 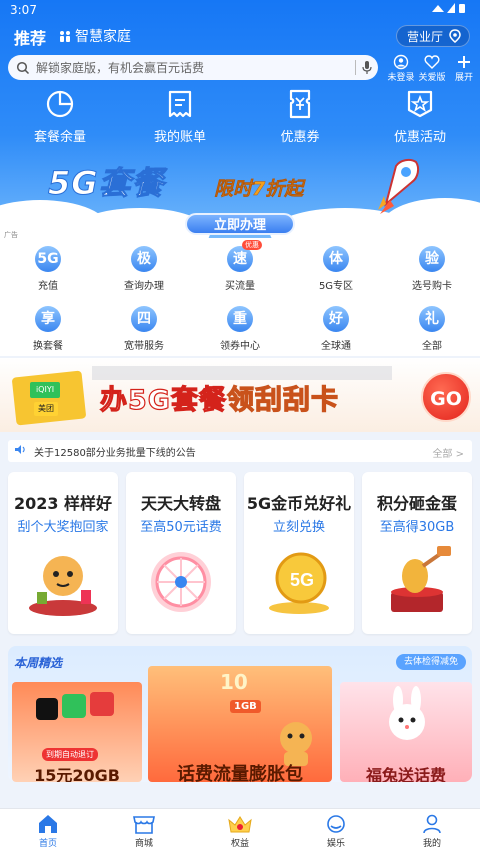 I want to click on user-icon, so click(x=432, y=824).